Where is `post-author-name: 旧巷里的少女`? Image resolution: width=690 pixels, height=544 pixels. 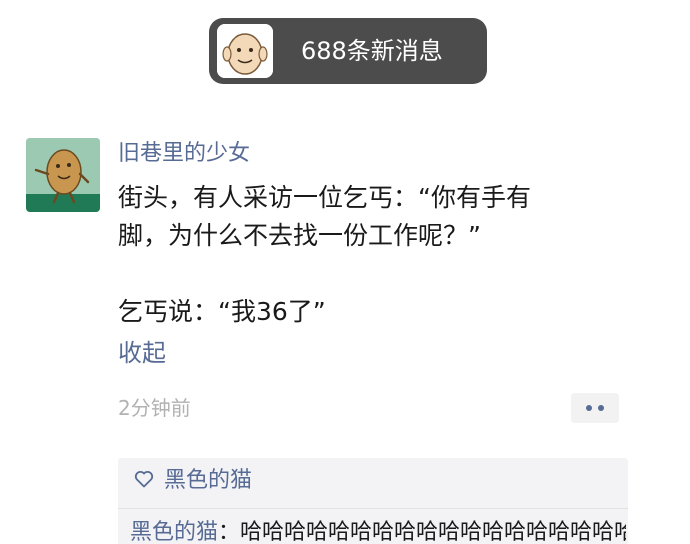 post-author-name: 旧巷里的少女 is located at coordinates (184, 154).